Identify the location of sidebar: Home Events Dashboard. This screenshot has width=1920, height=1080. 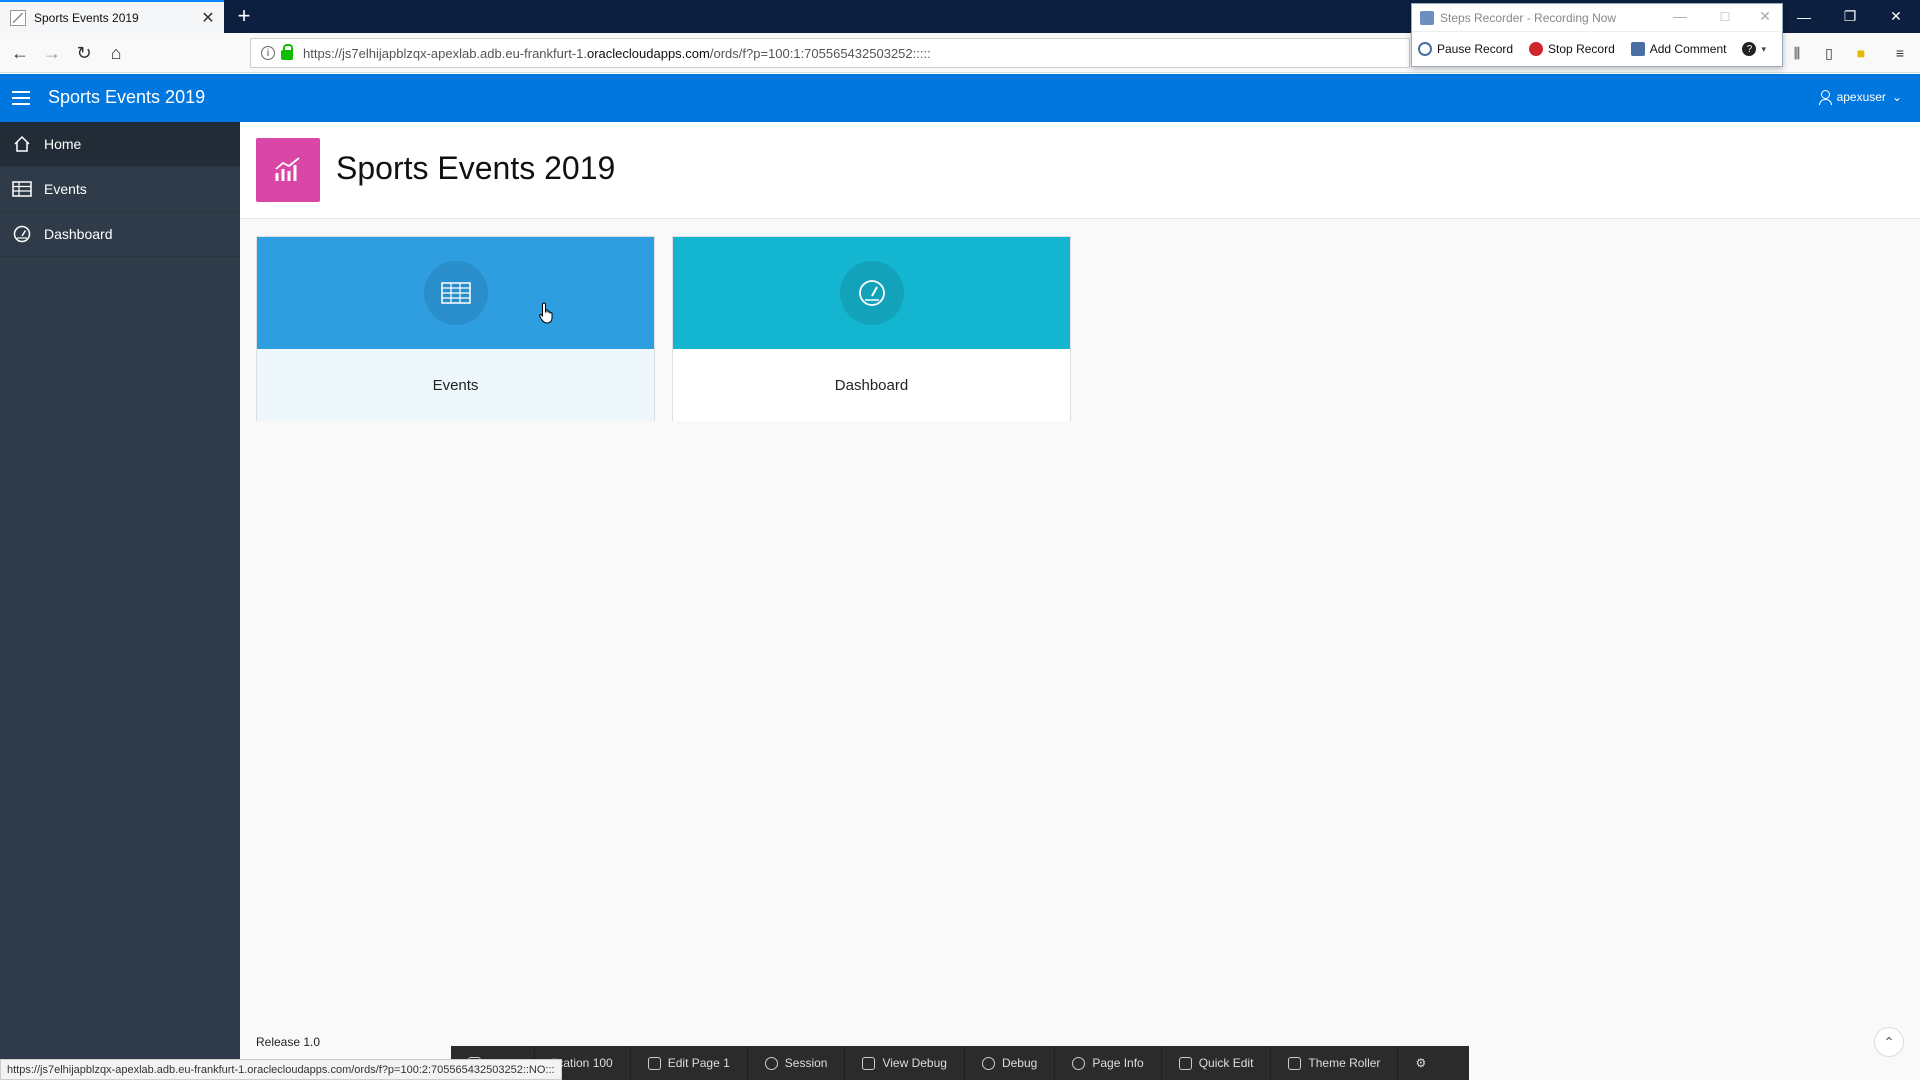
(120, 601).